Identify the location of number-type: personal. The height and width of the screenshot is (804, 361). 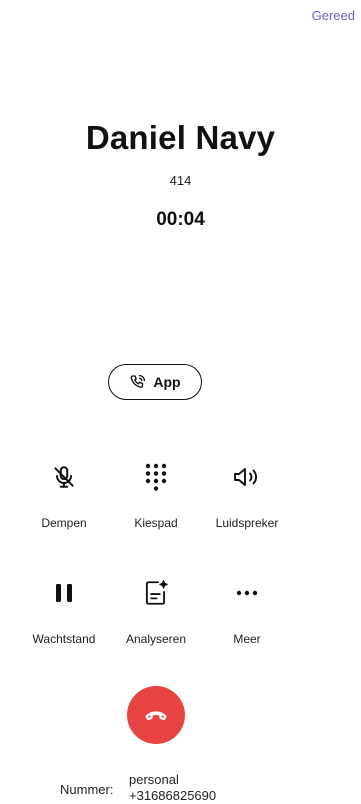
(154, 779).